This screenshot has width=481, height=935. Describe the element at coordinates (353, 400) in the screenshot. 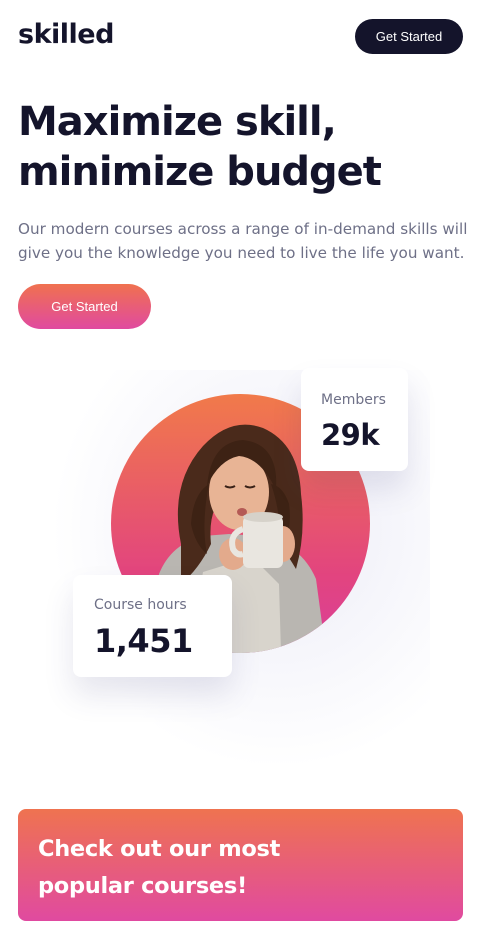

I see `members-label: Members` at that location.